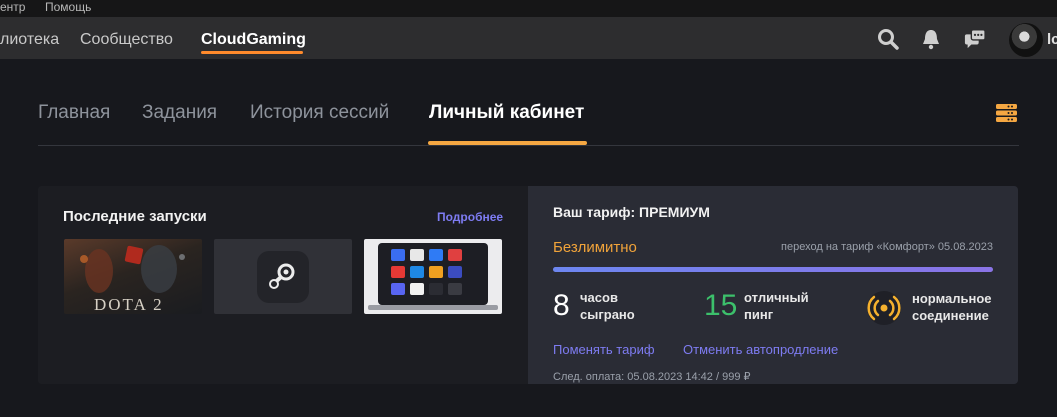 This screenshot has height=417, width=1057. Describe the element at coordinates (74, 113) in the screenshot. I see `tab-home: Главная` at that location.